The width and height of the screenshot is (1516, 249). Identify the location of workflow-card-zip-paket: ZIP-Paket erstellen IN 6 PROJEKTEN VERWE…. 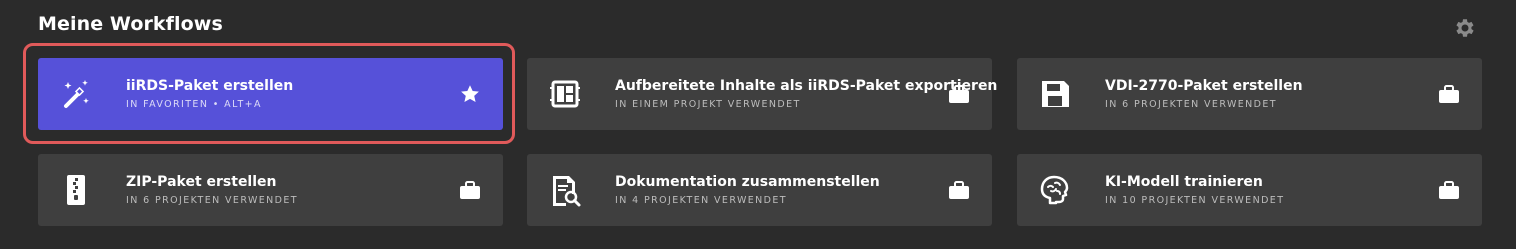
(270, 190).